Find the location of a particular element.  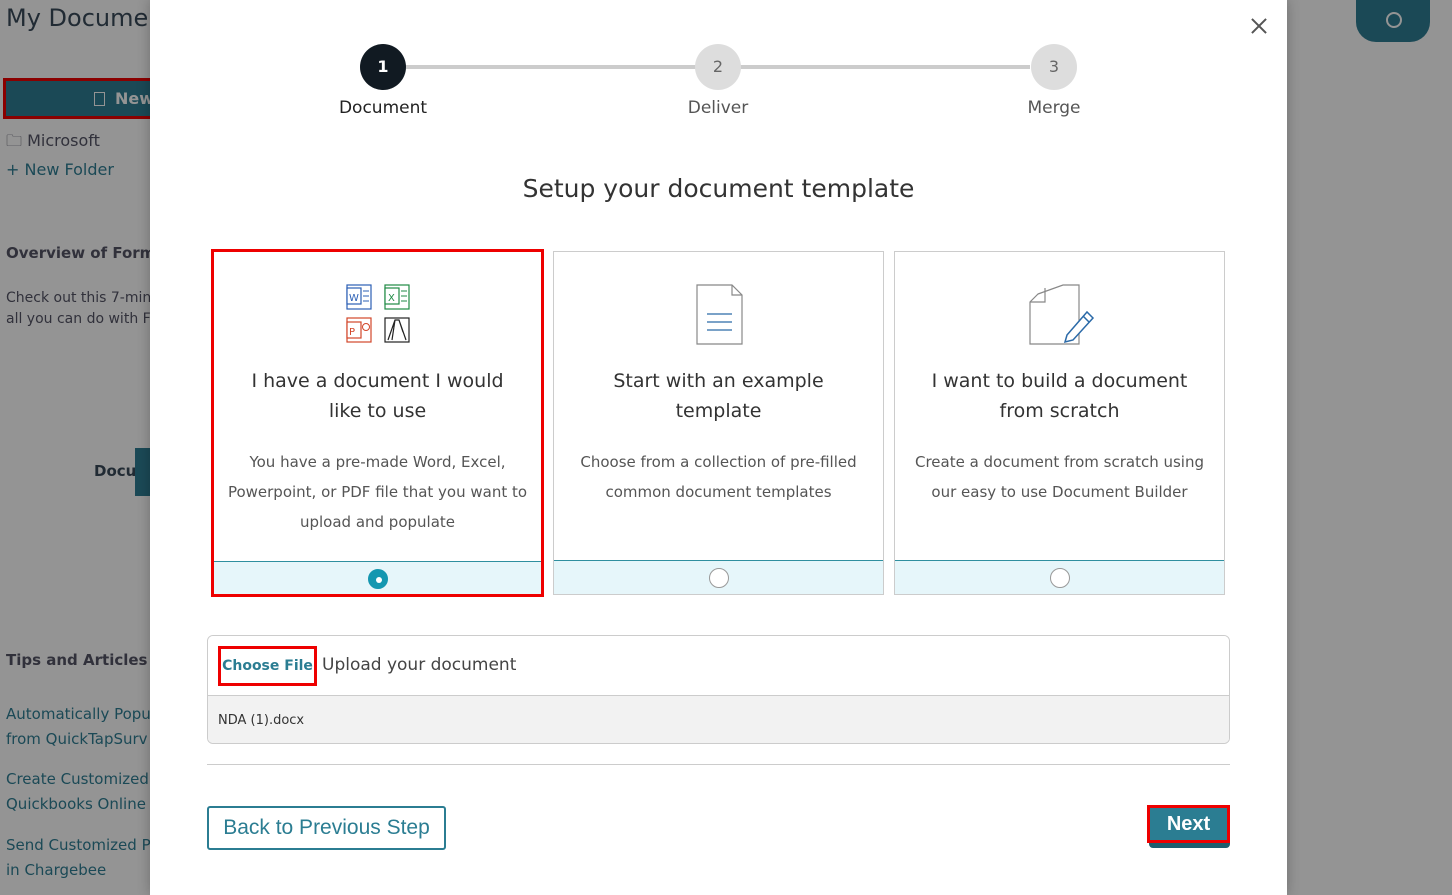

divider is located at coordinates (718, 764).